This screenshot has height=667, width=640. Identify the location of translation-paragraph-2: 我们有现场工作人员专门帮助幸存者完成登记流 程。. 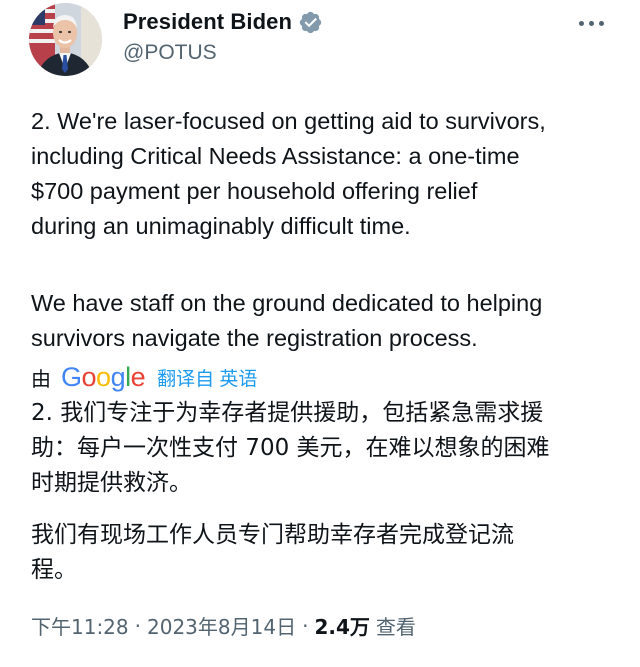
(272, 552).